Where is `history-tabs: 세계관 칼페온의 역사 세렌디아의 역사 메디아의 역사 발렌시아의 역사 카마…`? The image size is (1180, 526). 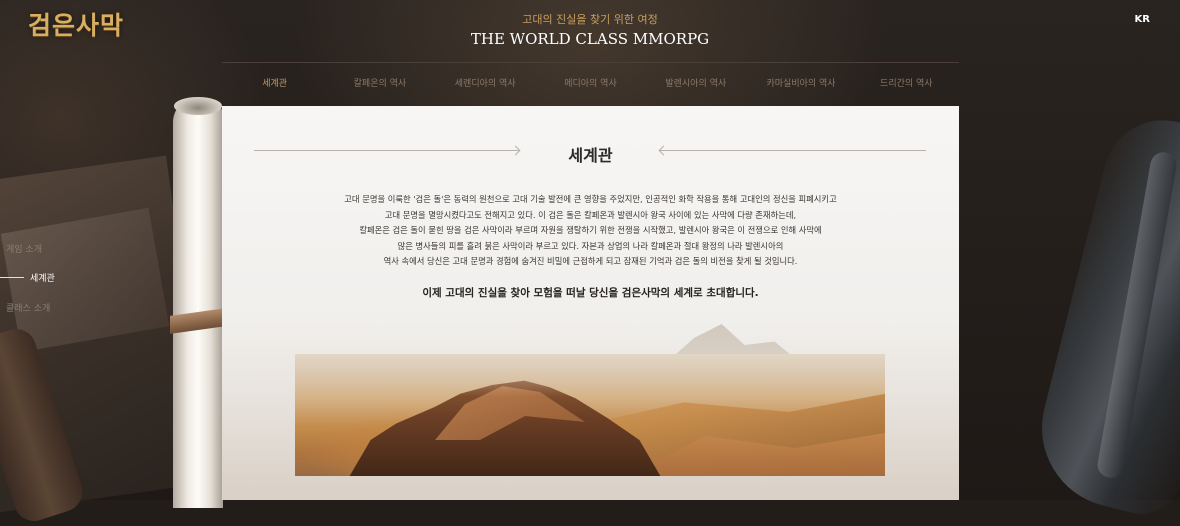 history-tabs: 세계관 칼페온의 역사 세렌디아의 역사 메디아의 역사 발렌시아의 역사 카마… is located at coordinates (590, 84).